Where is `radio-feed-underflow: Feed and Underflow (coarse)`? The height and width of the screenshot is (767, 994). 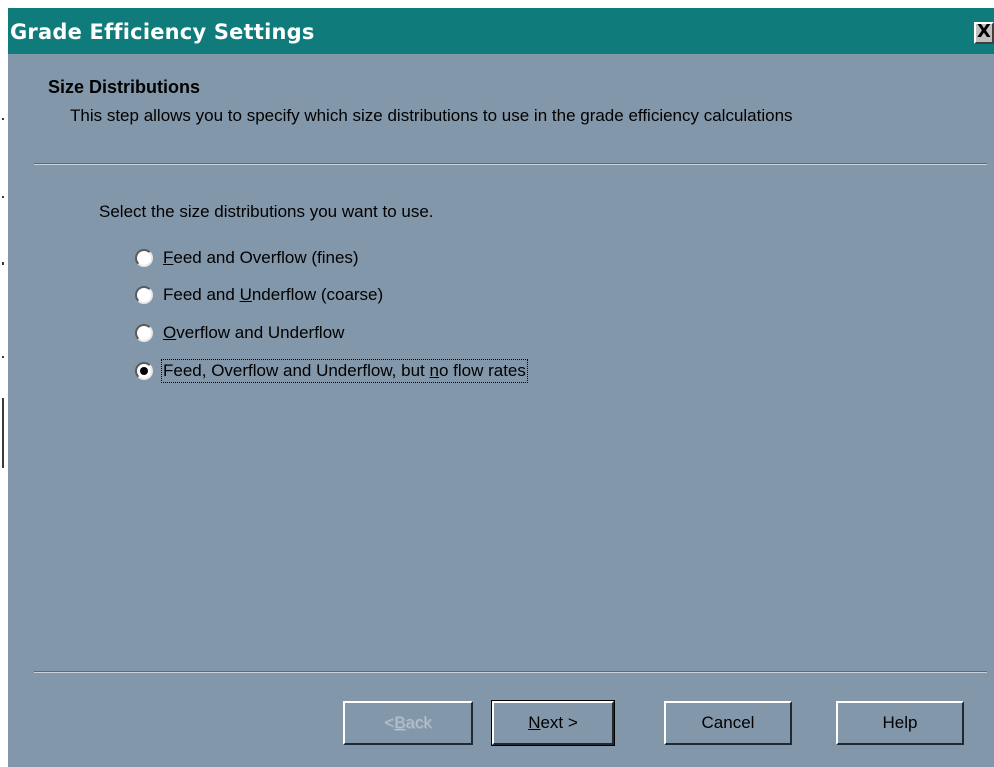
radio-feed-underflow: Feed and Underflow (coarse) is located at coordinates (259, 295).